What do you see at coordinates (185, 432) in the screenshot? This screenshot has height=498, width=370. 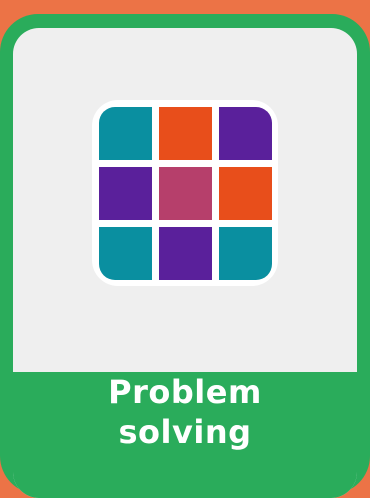 I see `card-title-line2: solving` at bounding box center [185, 432].